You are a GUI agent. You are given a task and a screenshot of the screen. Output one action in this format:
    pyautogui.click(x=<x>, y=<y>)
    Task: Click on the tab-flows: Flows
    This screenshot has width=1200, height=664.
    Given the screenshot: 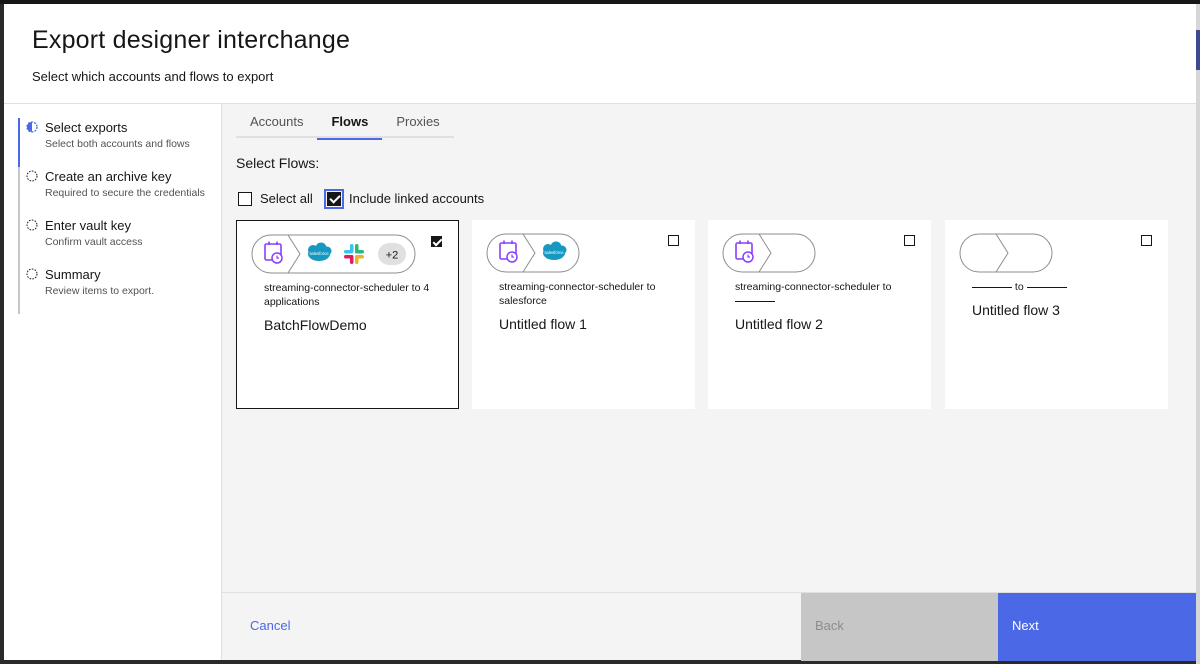 What is the action you would take?
    pyautogui.click(x=350, y=125)
    